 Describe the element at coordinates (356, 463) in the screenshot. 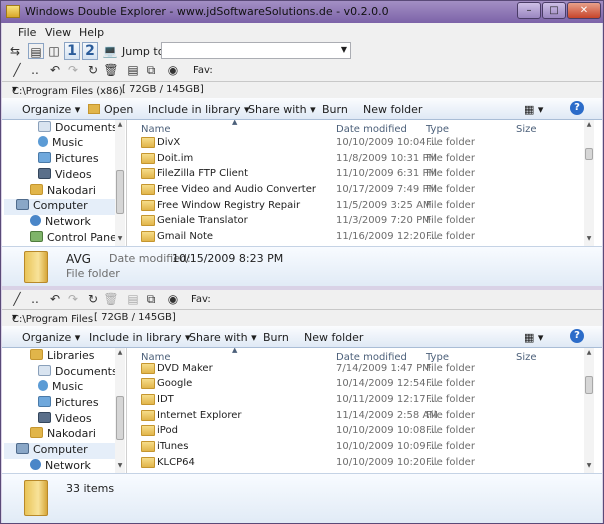

I see `bottom-file-row: KLCP64 10/10/2009 10:20 ... File folder` at that location.